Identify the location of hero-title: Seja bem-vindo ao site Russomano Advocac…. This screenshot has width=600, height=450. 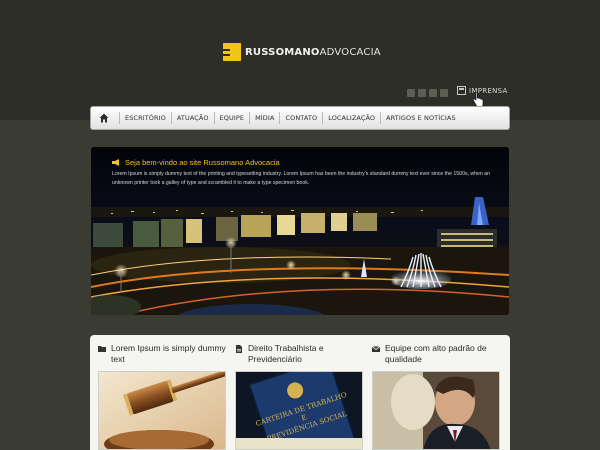
(202, 162).